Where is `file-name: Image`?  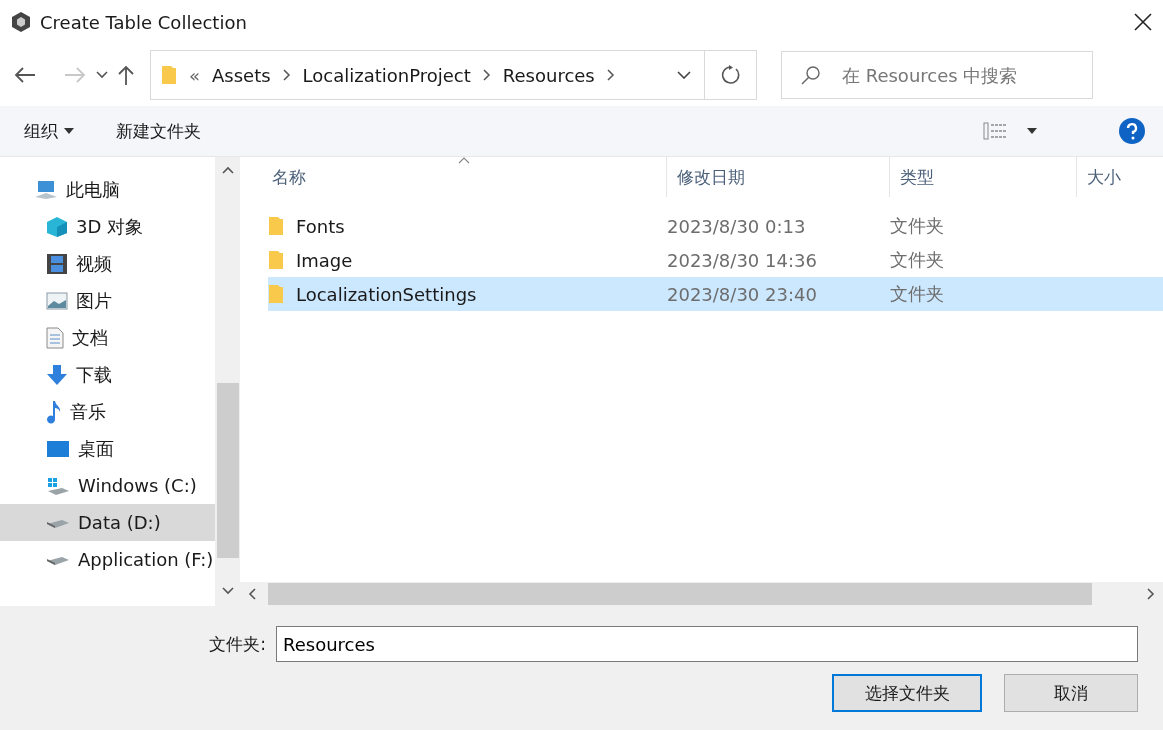 file-name: Image is located at coordinates (324, 260).